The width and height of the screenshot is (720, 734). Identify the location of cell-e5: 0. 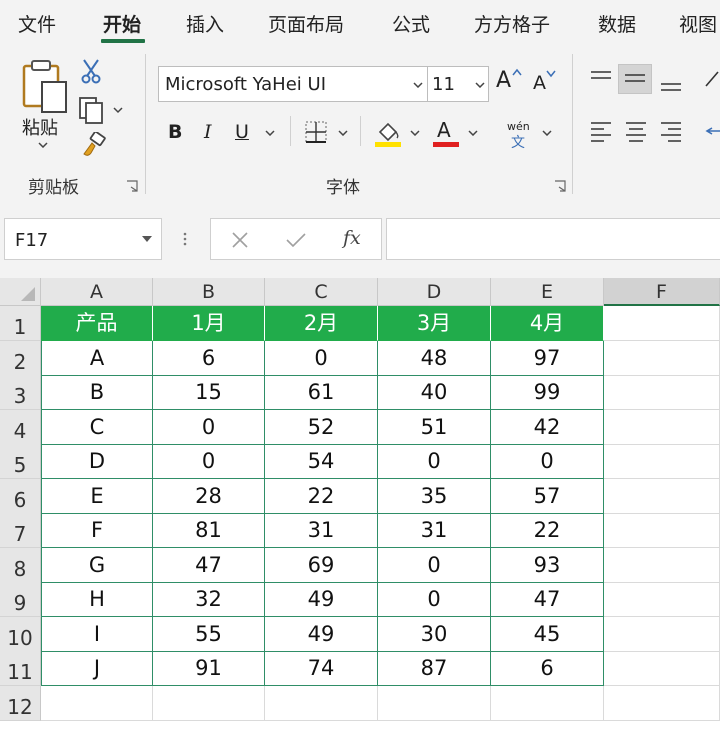
(547, 461).